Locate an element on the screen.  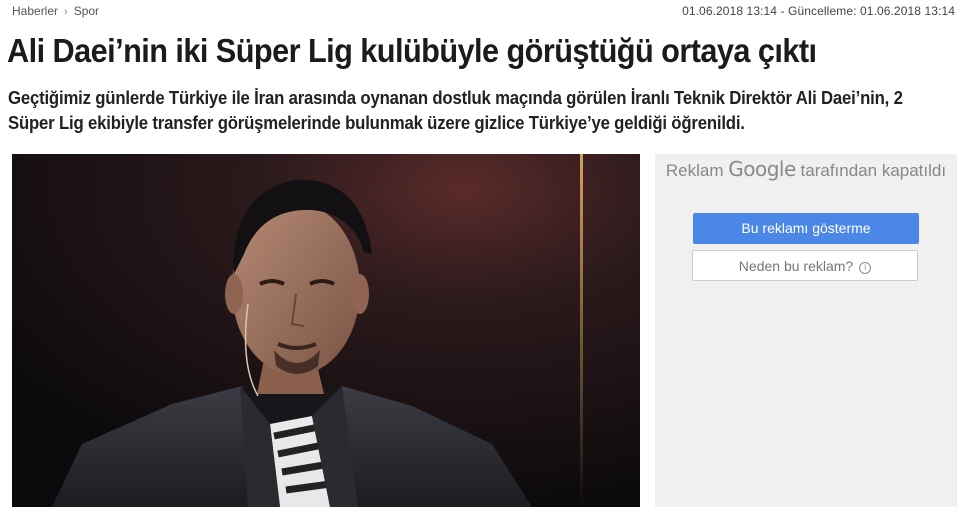
article-dates: 01.06.2018 13:14 - Güncelleme is located at coordinates (818, 11).